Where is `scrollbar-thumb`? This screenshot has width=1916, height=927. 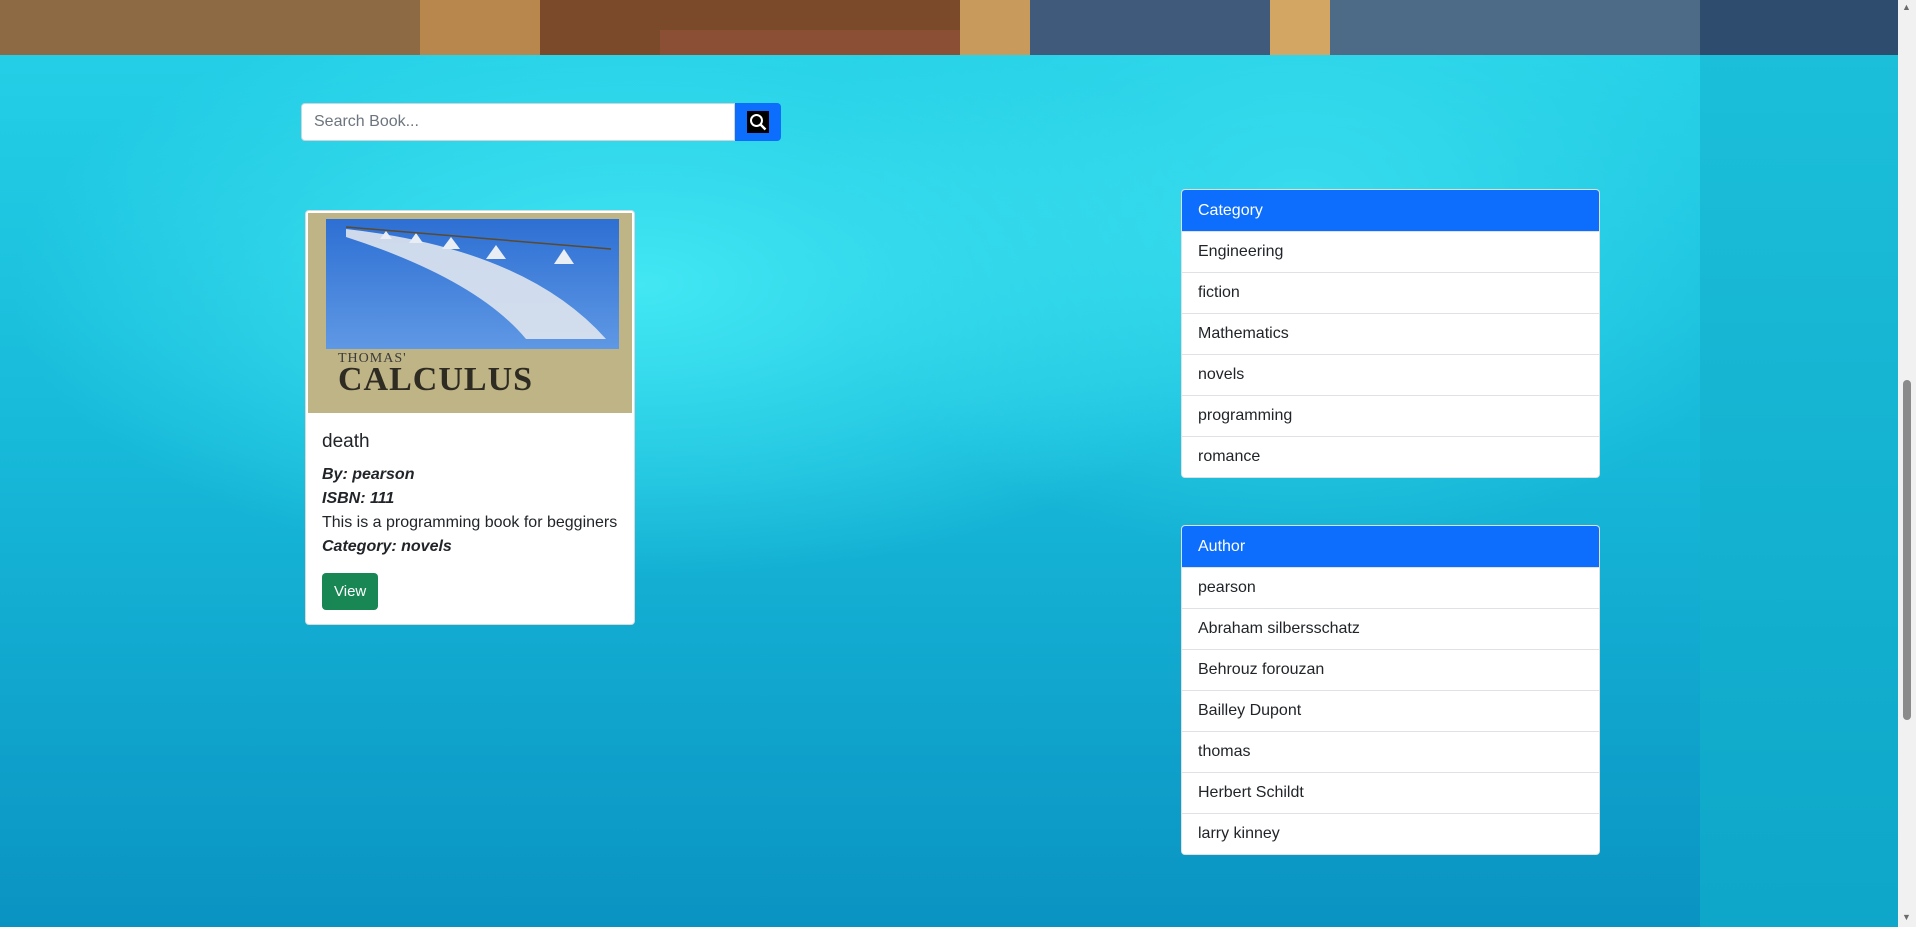 scrollbar-thumb is located at coordinates (1907, 550).